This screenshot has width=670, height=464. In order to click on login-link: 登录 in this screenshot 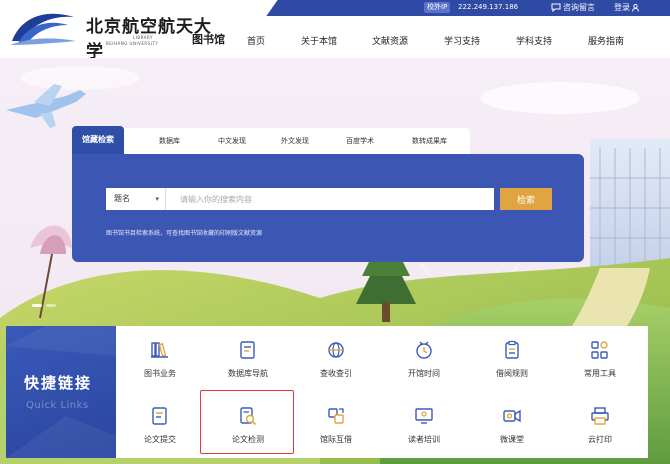, I will do `click(626, 7)`.